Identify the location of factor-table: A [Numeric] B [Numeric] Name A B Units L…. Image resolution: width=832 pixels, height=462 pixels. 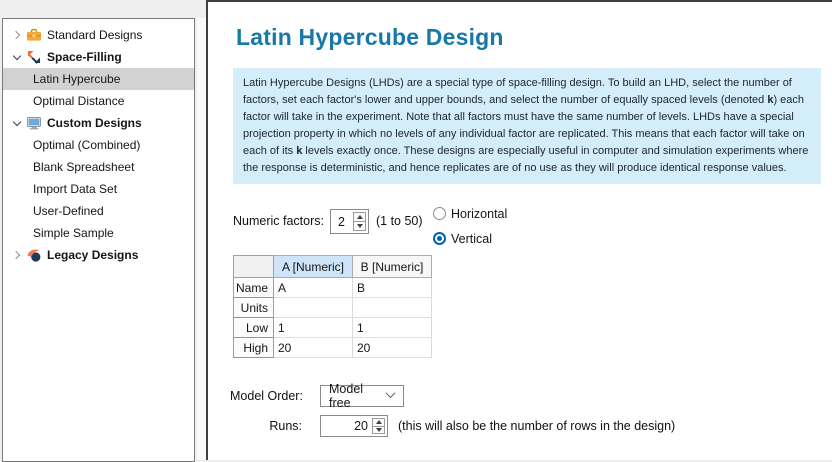
(332, 306).